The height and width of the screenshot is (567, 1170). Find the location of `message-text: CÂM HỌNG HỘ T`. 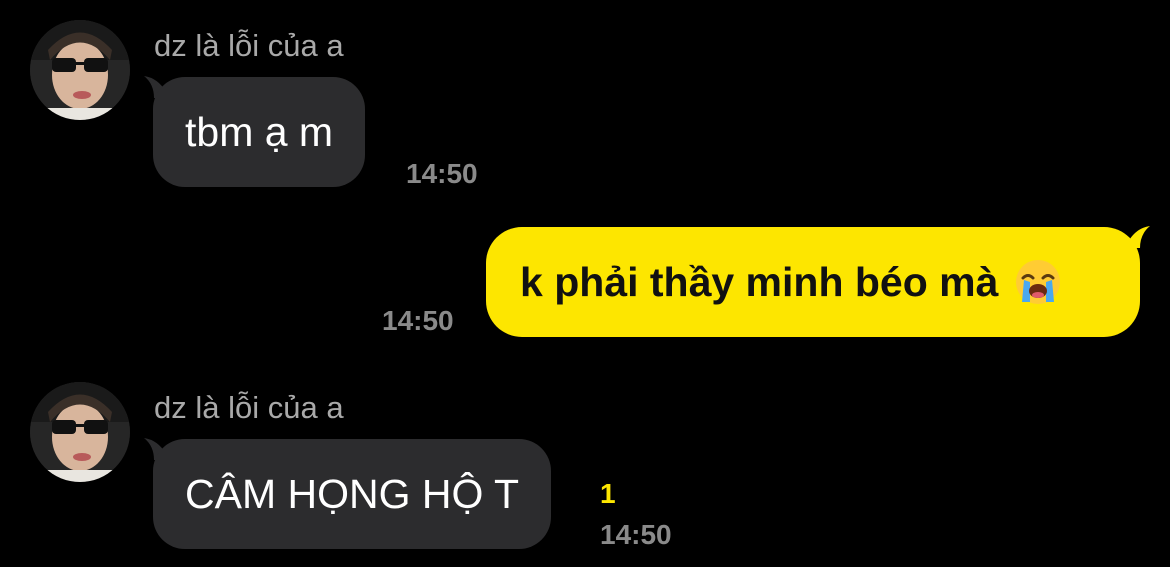

message-text: CÂM HỌNG HỘ T is located at coordinates (352, 493).